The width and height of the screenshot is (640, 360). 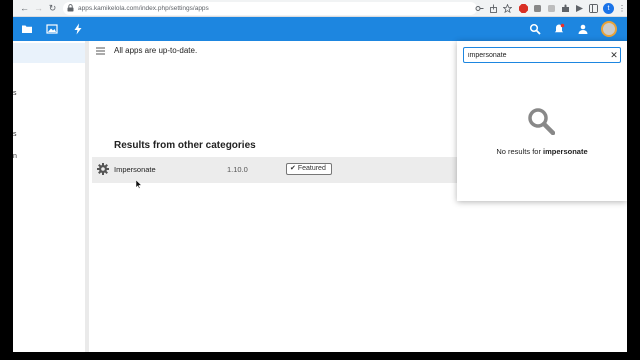 I want to click on browser-menu-button: ⋮, so click(x=622, y=8).